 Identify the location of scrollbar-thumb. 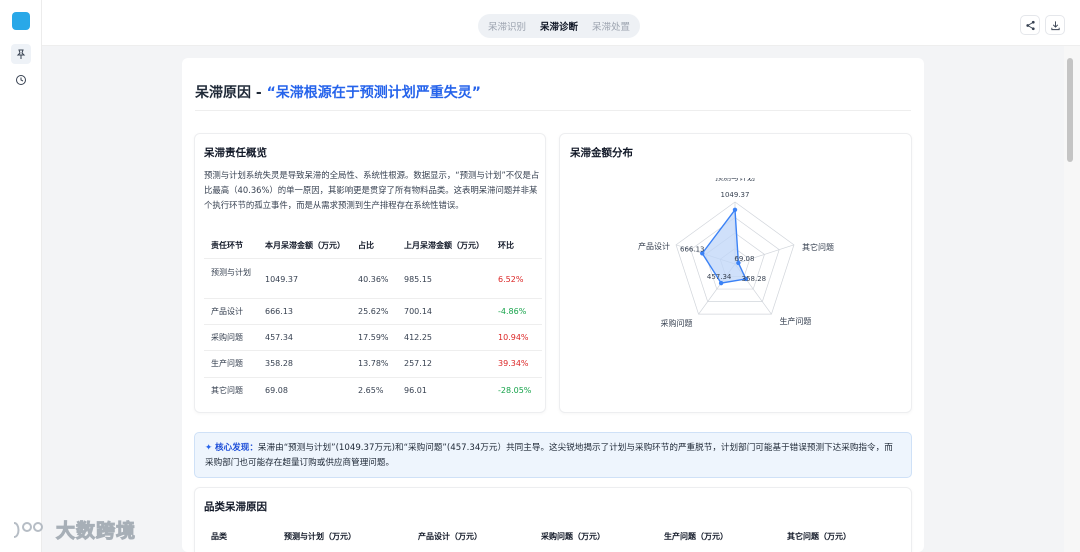
(1070, 110).